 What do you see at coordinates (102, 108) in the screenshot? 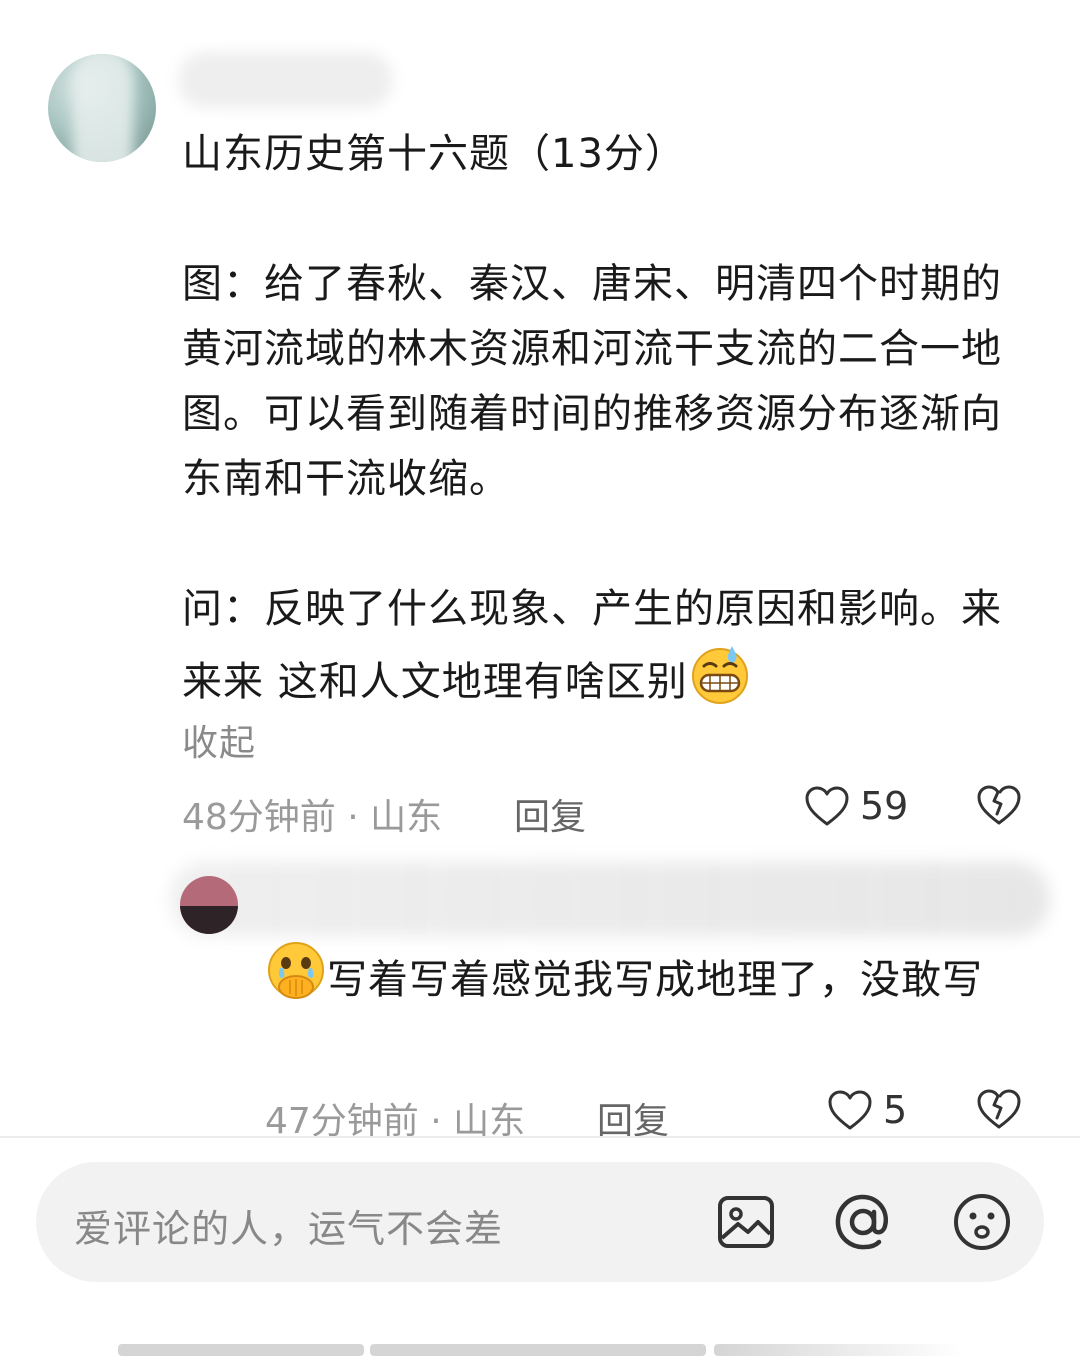
I see `avatar` at bounding box center [102, 108].